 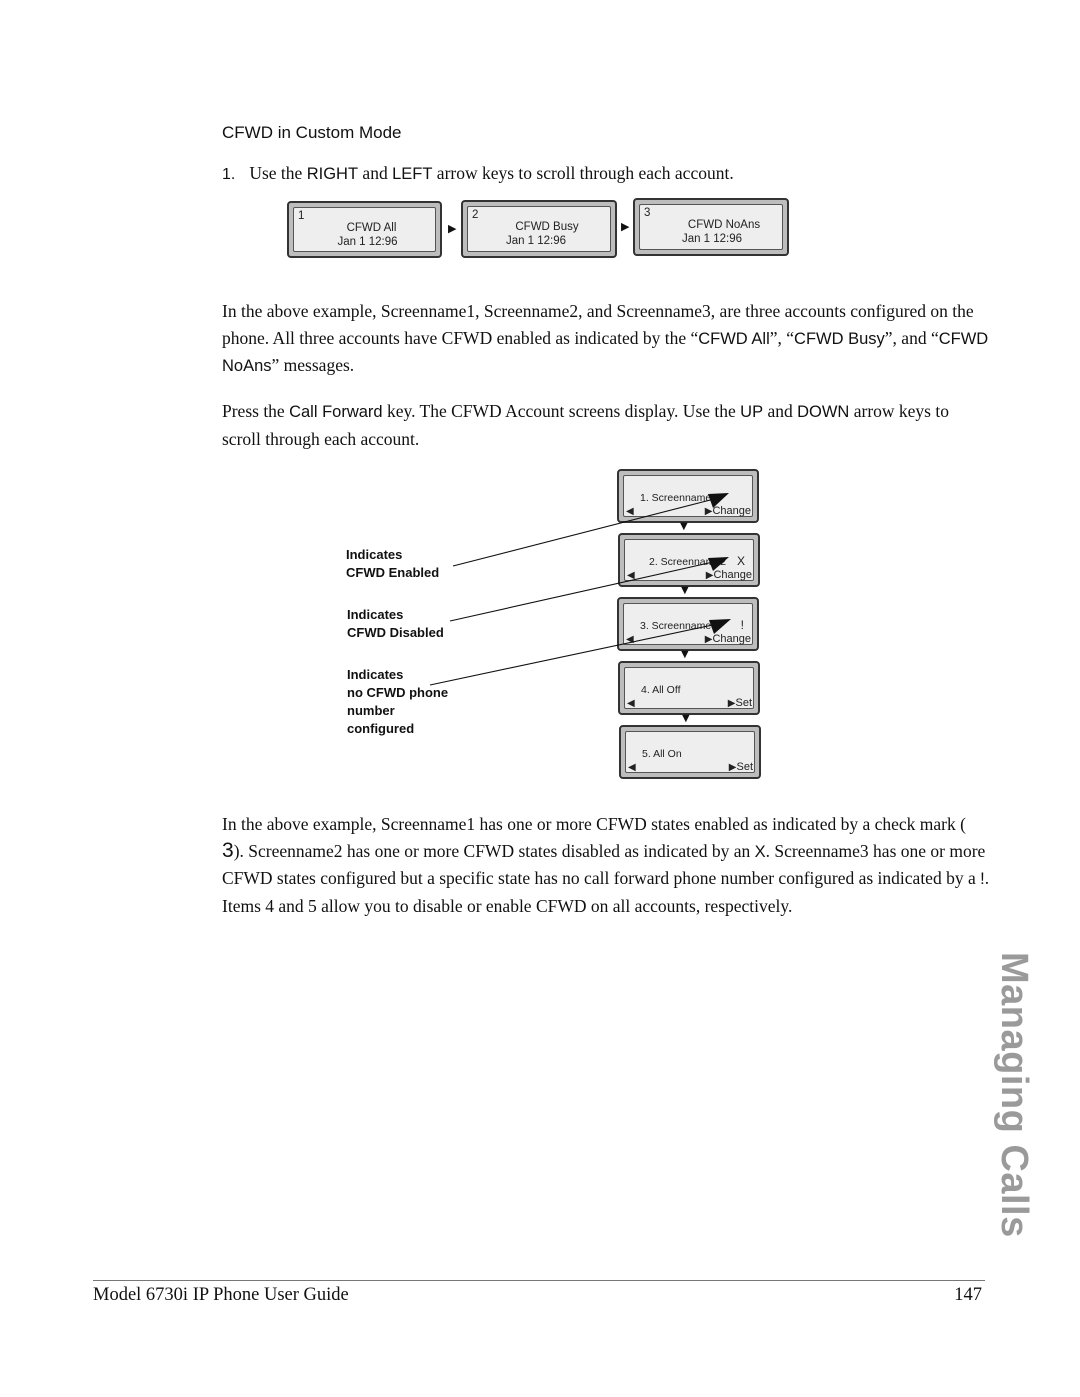 I want to click on page-number: 147, so click(x=968, y=1295).